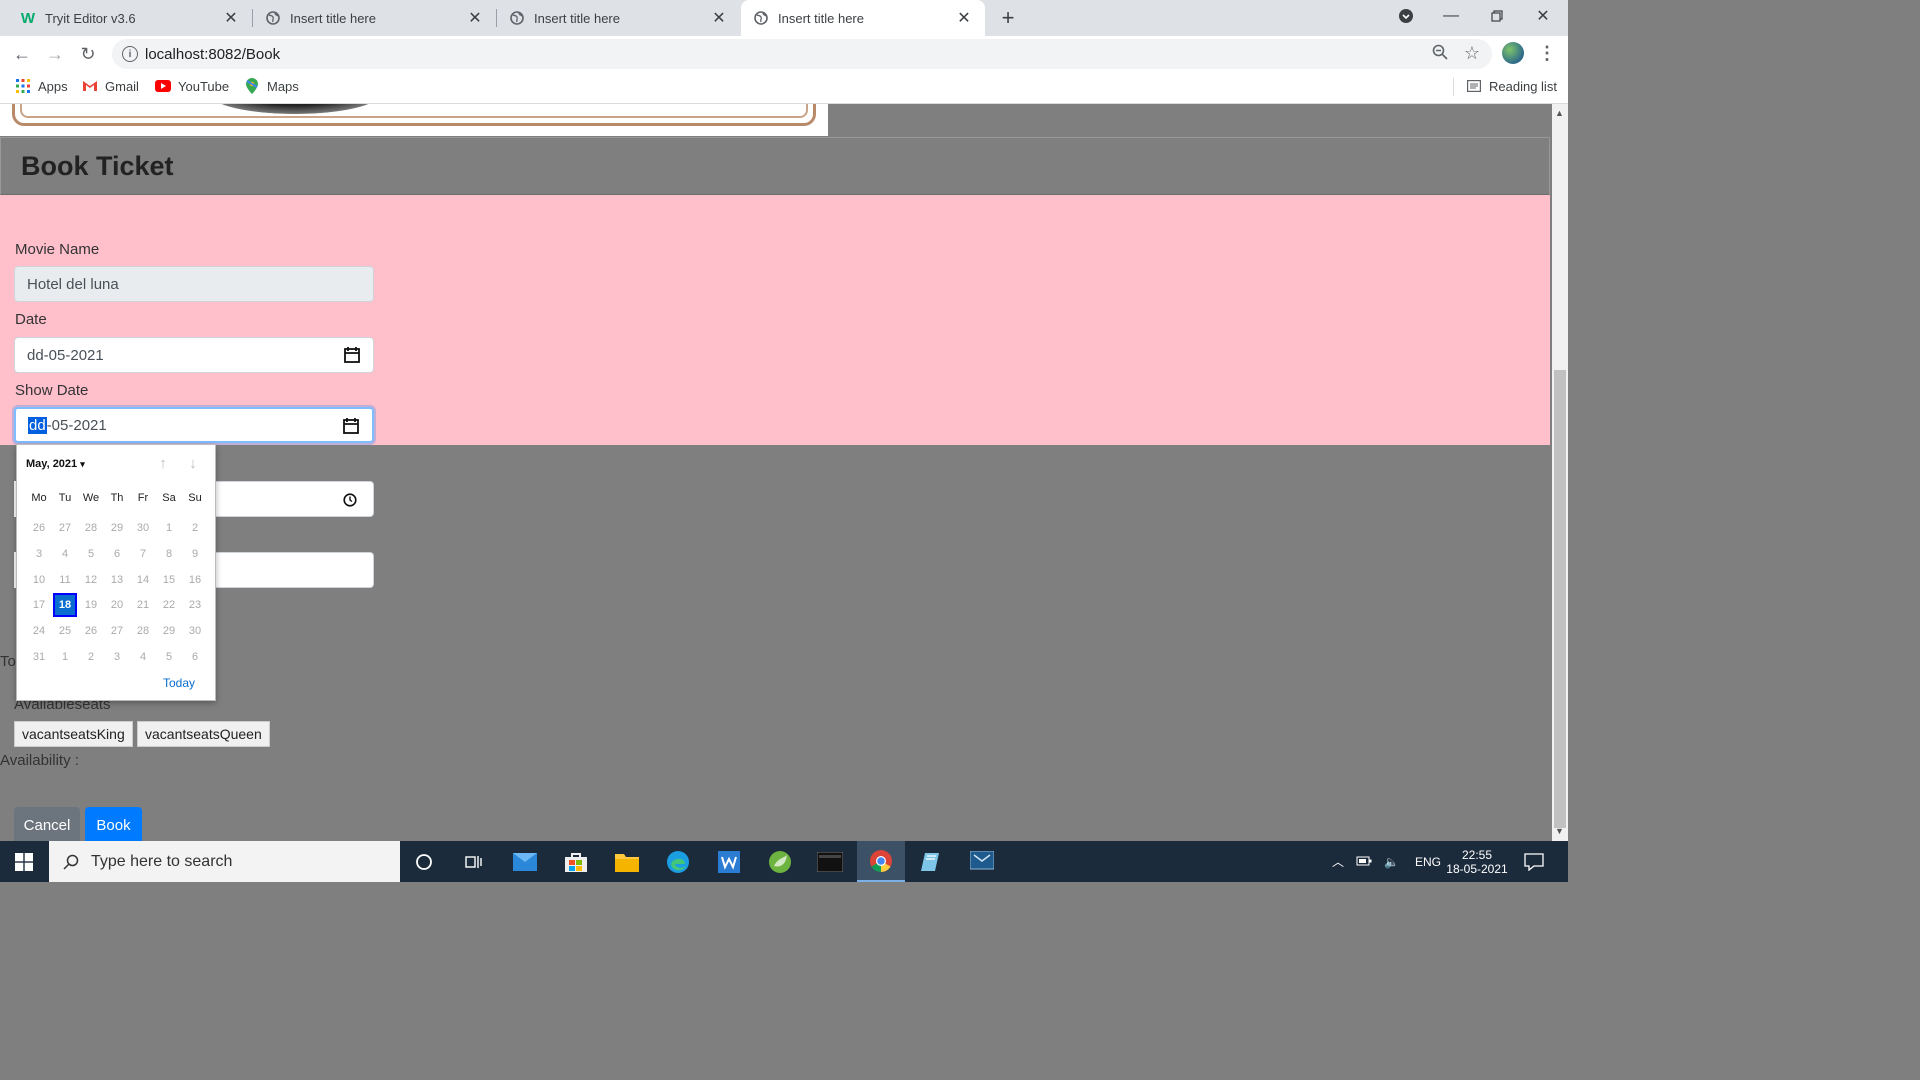  What do you see at coordinates (1559, 831) in the screenshot?
I see `scroll-down-arrow-icon: ▼` at bounding box center [1559, 831].